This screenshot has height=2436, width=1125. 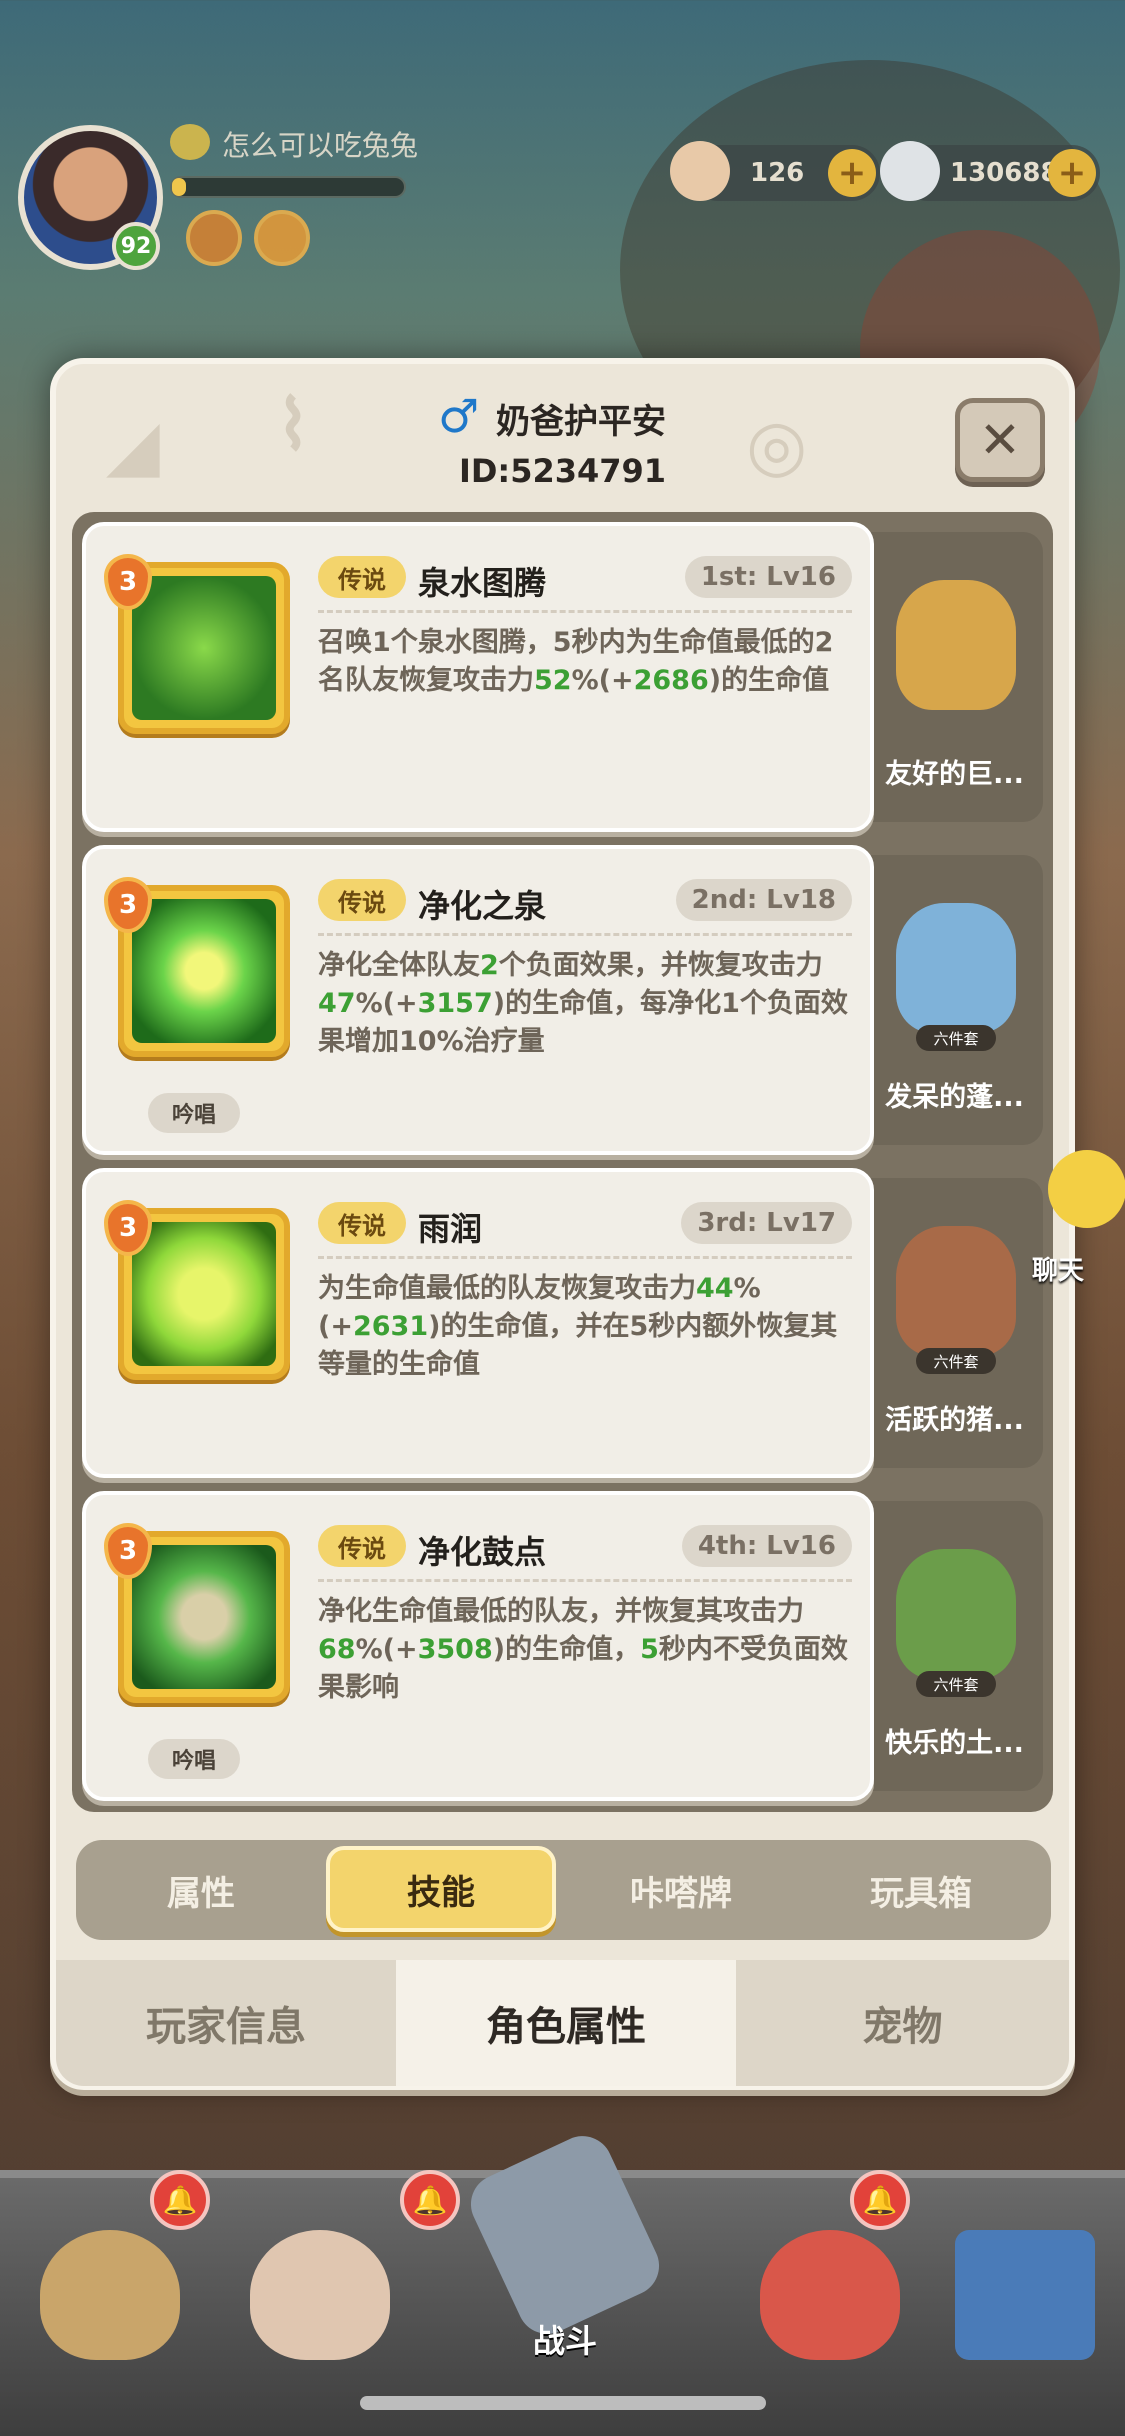 I want to click on sub-tab-bar: 属性 技能 咔嗒牌 玩具箱, so click(x=563, y=1890).